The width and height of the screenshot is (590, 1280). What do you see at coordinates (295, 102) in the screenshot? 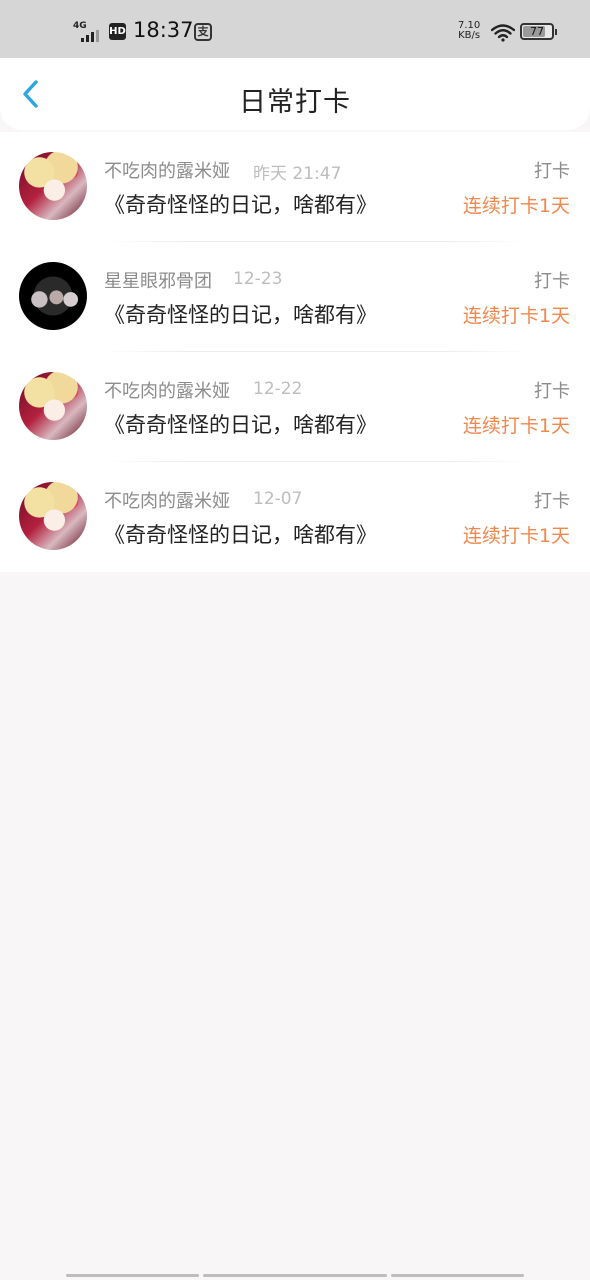
I see `page-title: 日常打卡` at bounding box center [295, 102].